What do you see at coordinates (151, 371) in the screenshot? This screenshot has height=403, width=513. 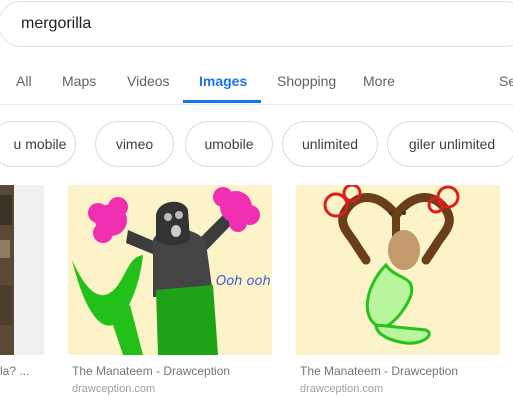 I see `result-title-2: The Manateem - Drawception` at bounding box center [151, 371].